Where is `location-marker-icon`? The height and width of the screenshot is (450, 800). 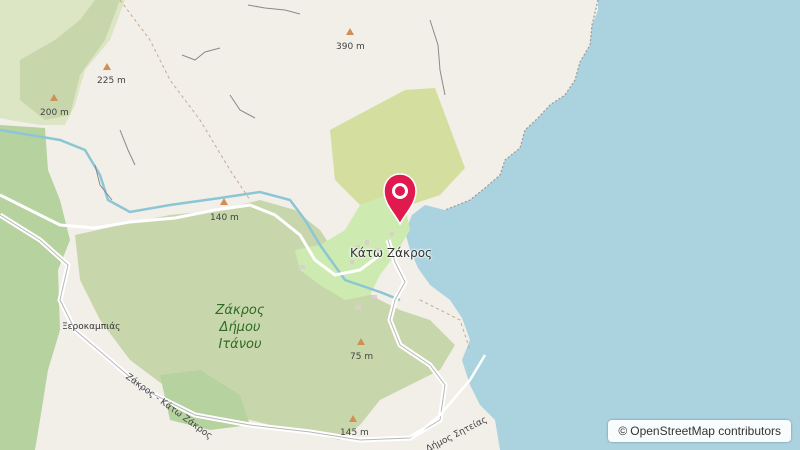 location-marker-icon is located at coordinates (400, 199).